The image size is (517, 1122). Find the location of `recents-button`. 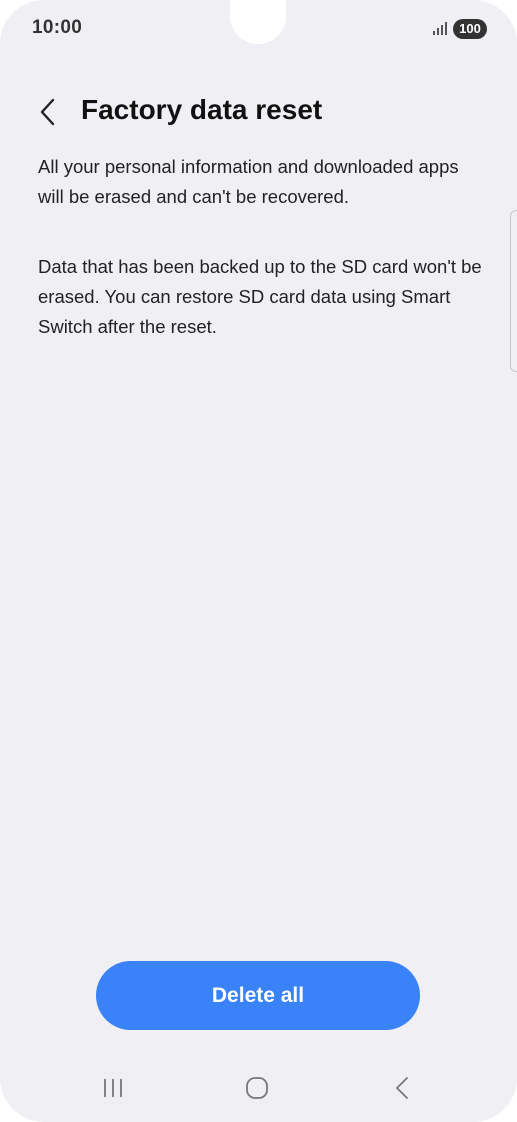

recents-button is located at coordinates (113, 1088).